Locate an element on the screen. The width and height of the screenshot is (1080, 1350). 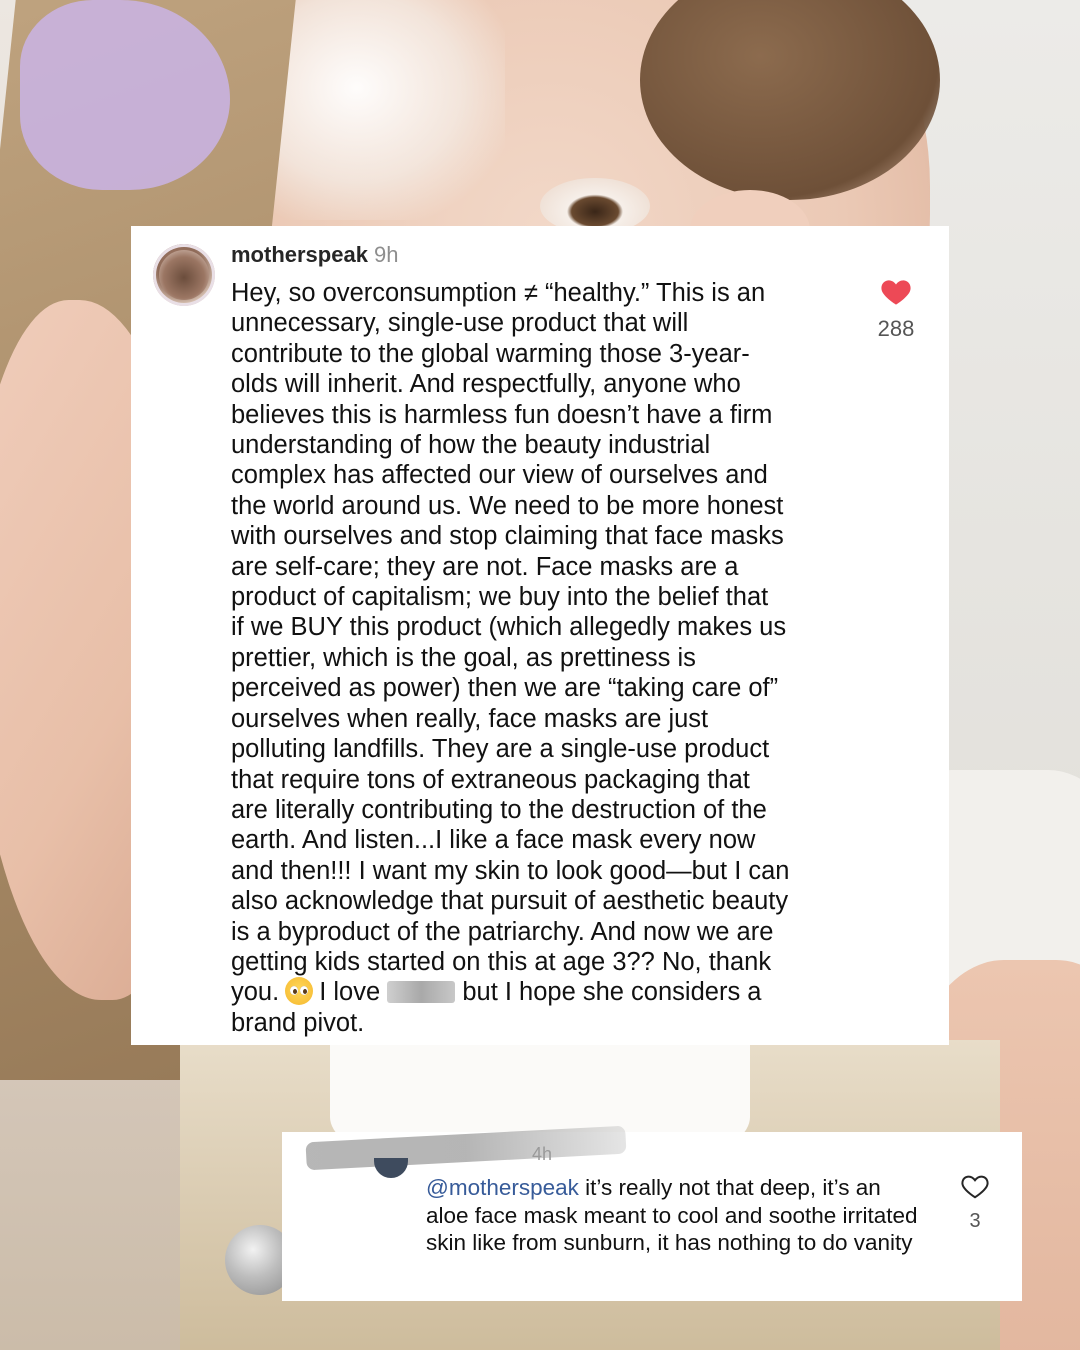
mention-link: @motherspeak is located at coordinates (502, 1187).